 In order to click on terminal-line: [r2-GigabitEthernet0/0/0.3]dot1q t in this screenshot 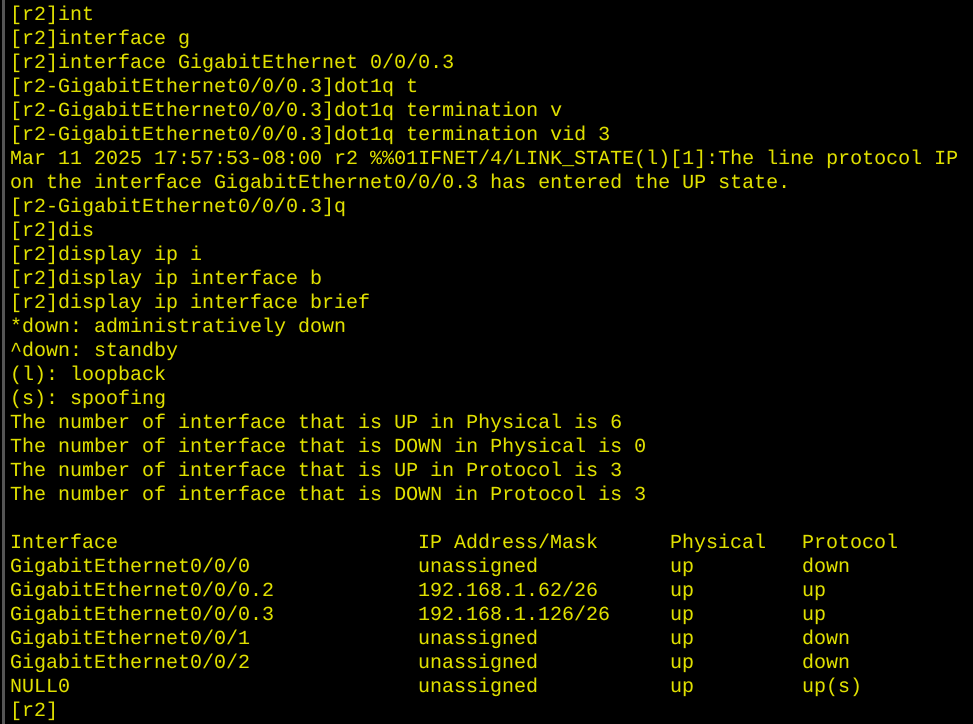, I will do `click(214, 88)`.